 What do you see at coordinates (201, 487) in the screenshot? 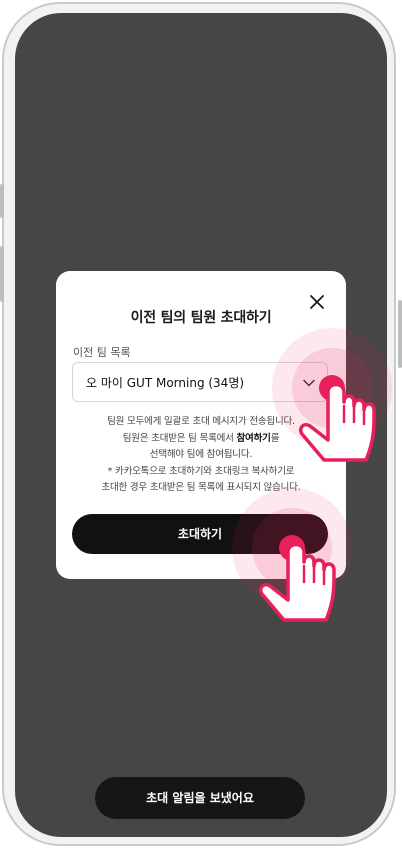
I see `desc-line: 초대한 경우 초대받은 팀 목록에 표시되지 않습니다.` at bounding box center [201, 487].